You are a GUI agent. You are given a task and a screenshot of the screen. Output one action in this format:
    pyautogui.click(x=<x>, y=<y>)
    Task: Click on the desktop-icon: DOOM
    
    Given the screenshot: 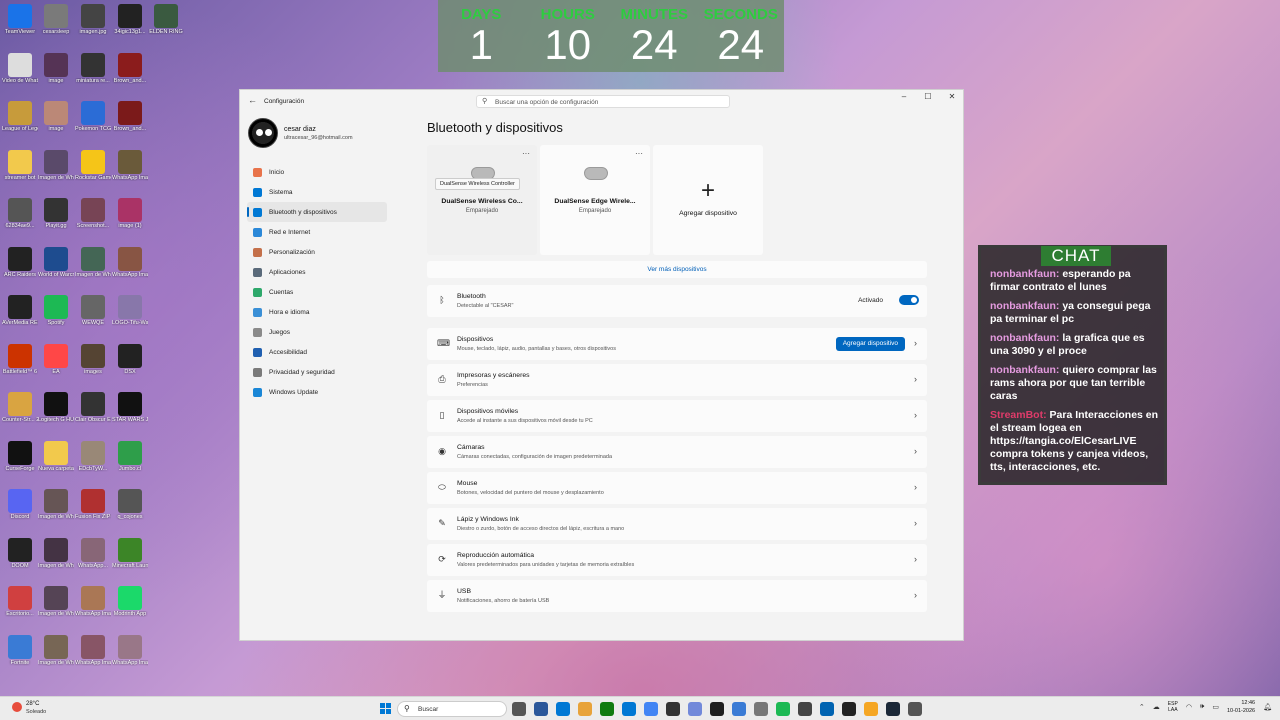 What is the action you would take?
    pyautogui.click(x=20, y=553)
    